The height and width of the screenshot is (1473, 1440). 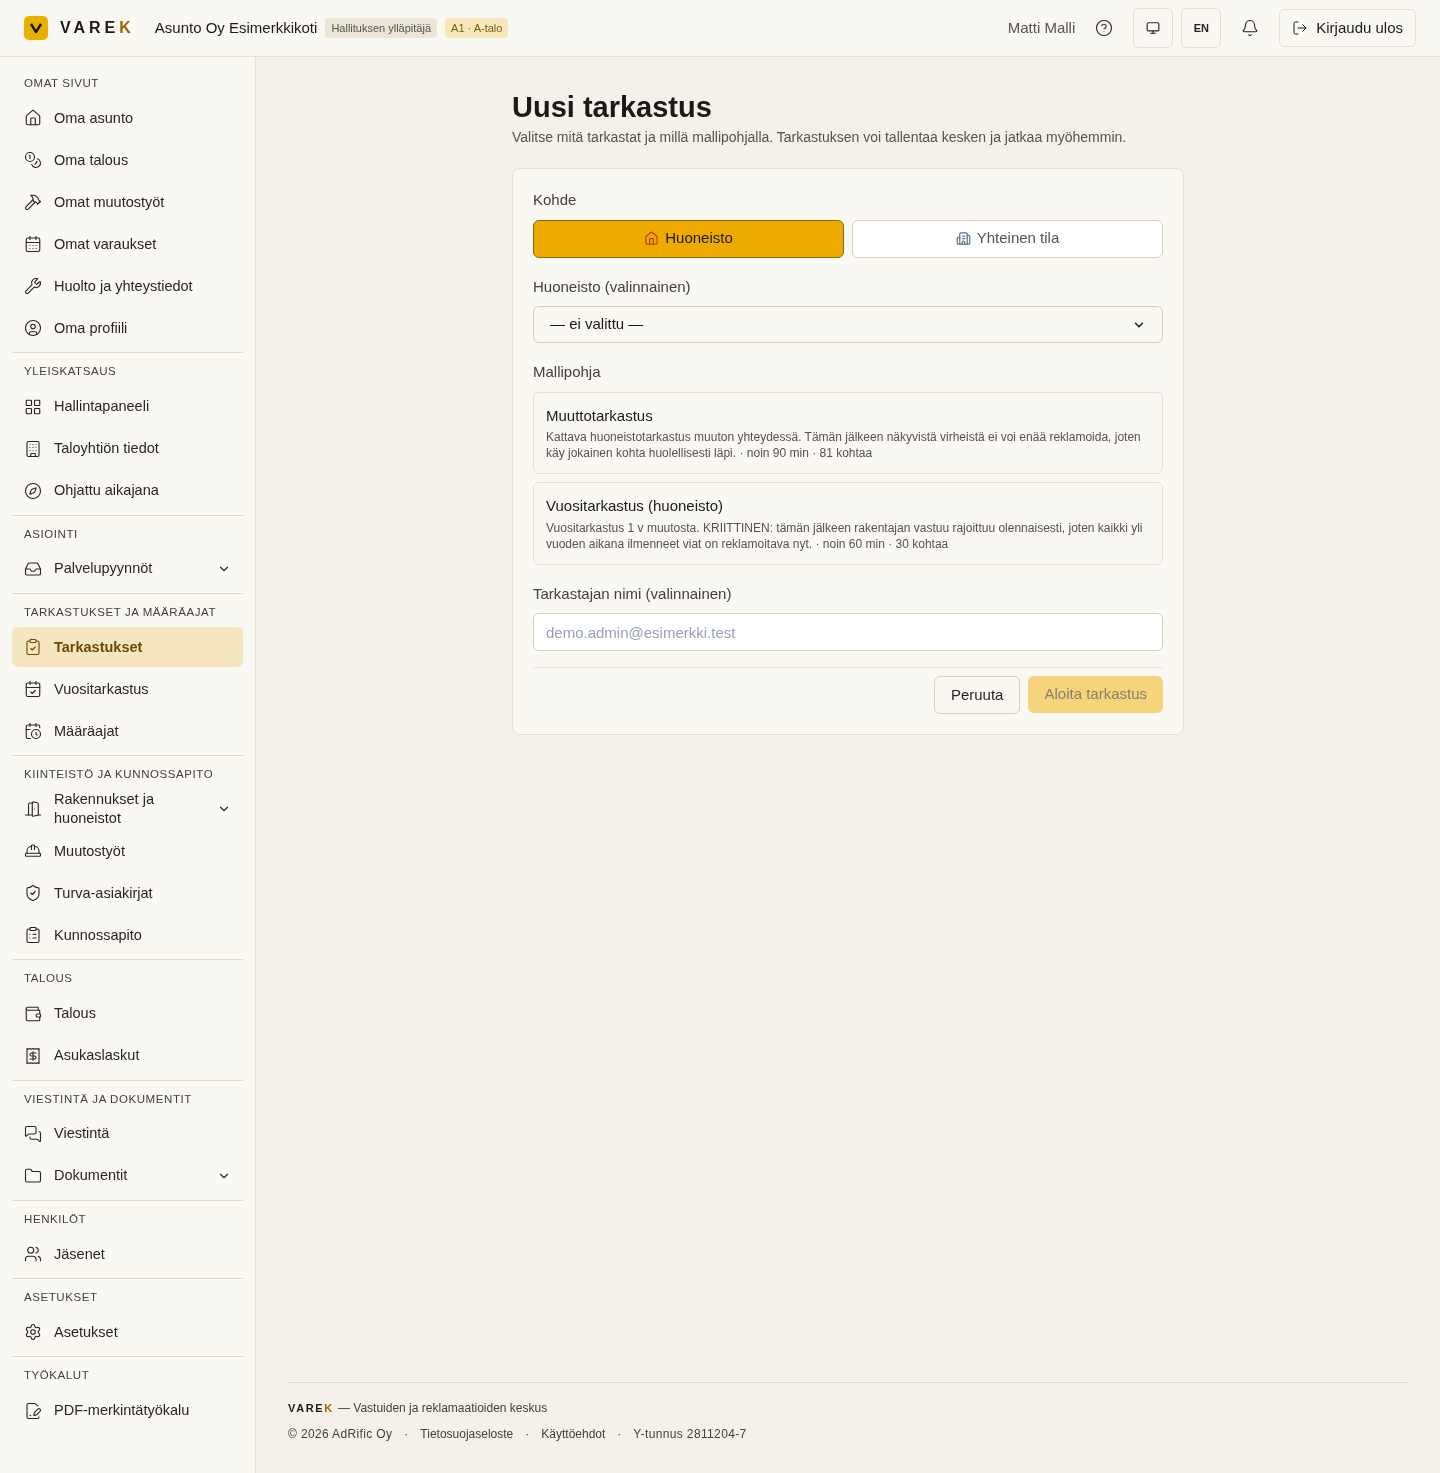 What do you see at coordinates (612, 107) in the screenshot?
I see `page-title: Uusi tarkastus` at bounding box center [612, 107].